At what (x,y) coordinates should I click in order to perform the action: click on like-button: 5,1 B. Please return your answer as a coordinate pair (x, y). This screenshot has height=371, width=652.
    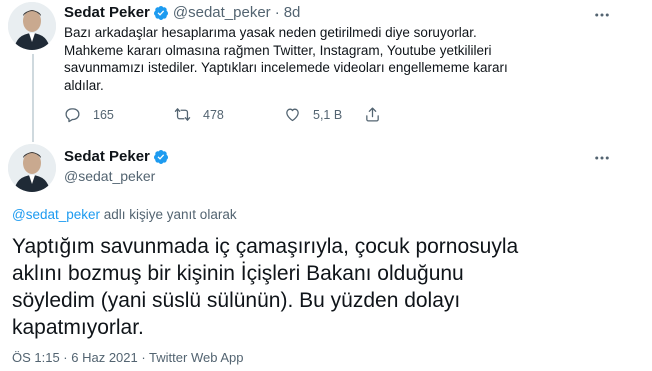
    Looking at the image, I should click on (313, 114).